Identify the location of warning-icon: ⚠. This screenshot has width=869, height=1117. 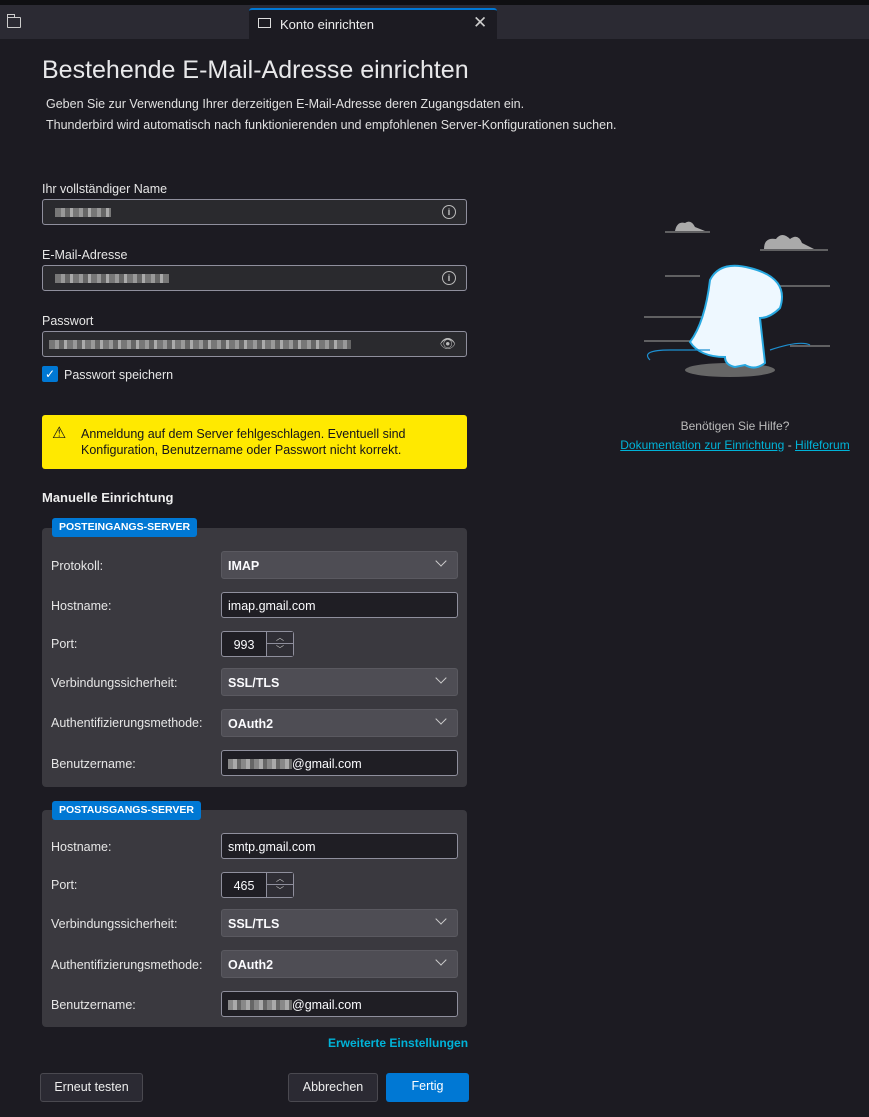
(59, 433).